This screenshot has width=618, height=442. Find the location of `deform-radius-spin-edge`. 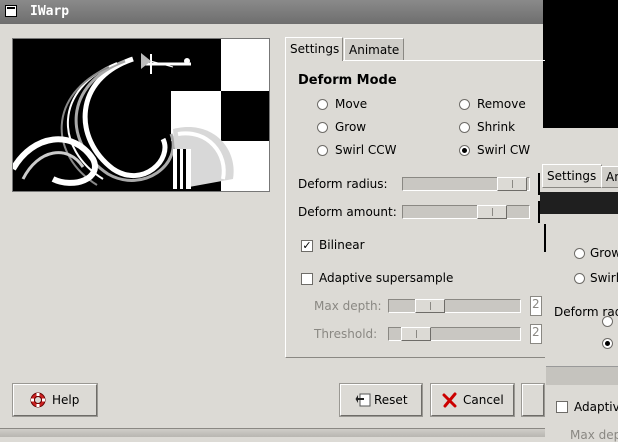

deform-radius-spin-edge is located at coordinates (539, 184).